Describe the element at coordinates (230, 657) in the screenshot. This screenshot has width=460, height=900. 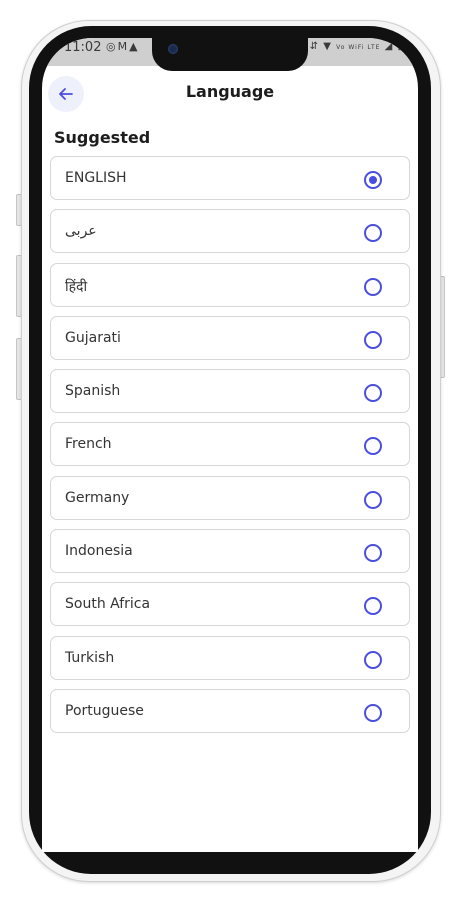
I see `language-option: Turkish` at that location.